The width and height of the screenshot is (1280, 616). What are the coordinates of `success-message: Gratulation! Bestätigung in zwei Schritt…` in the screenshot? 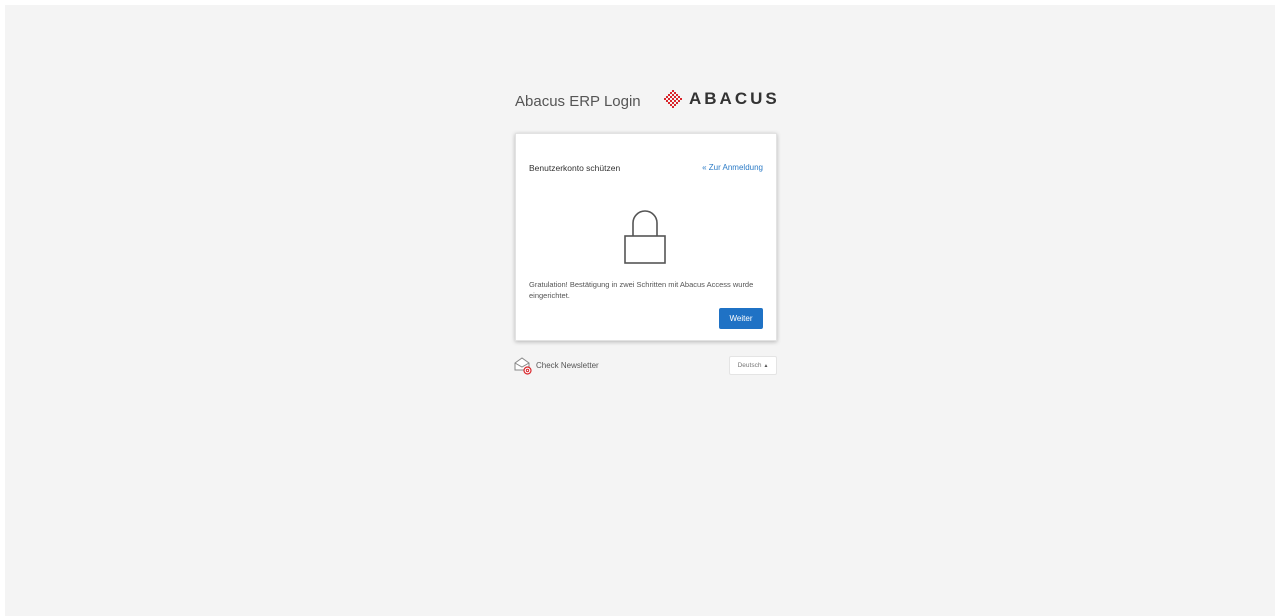 It's located at (641, 290).